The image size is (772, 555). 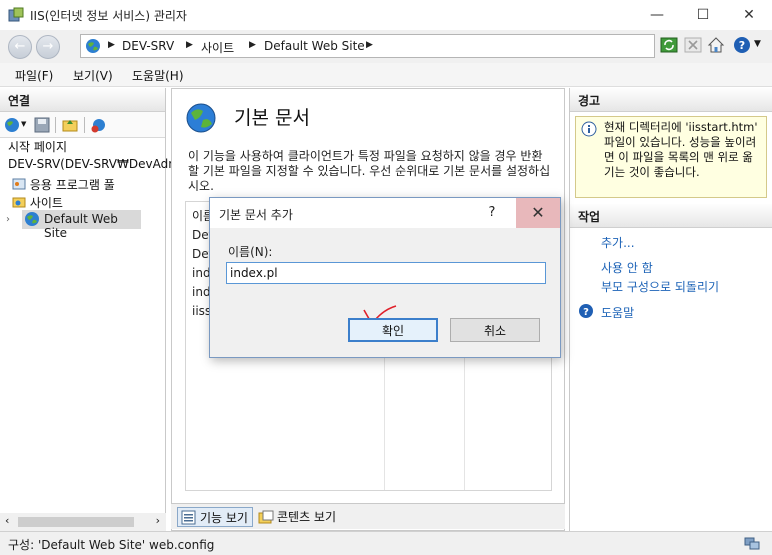 I want to click on action-disable: 사용 안 함, so click(x=627, y=267).